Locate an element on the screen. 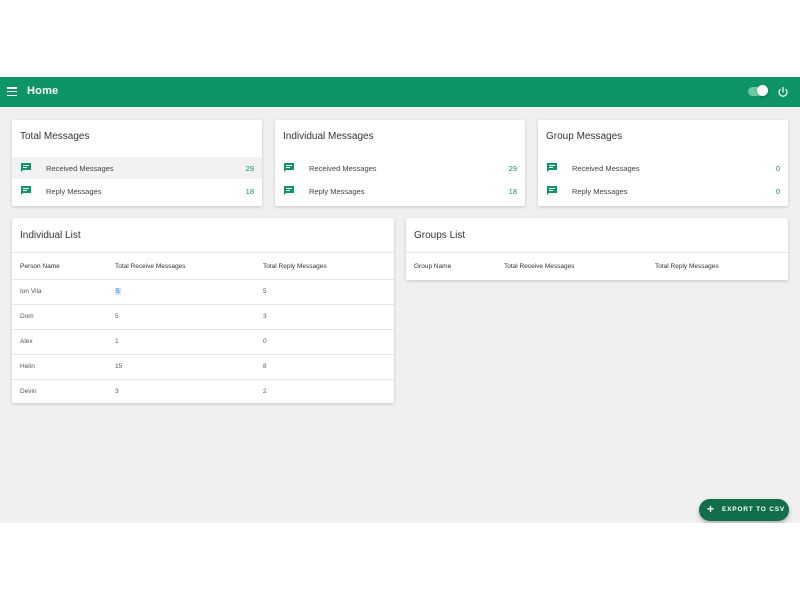 The image size is (800, 600). export-to-csv-button: + EXPORT TO CSV is located at coordinates (744, 510).